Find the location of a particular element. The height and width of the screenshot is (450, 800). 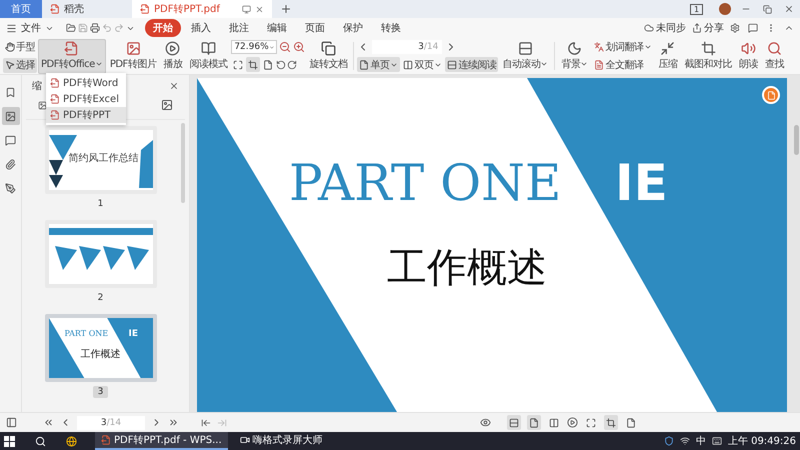

back-icon is located at coordinates (206, 423).